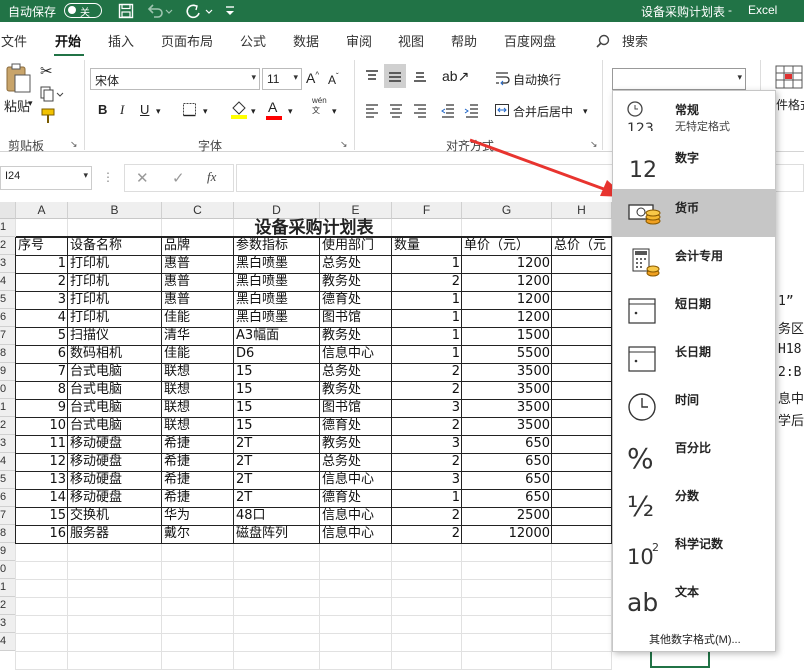 Image resolution: width=804 pixels, height=670 pixels. I want to click on svg-text: 12, so click(643, 168).